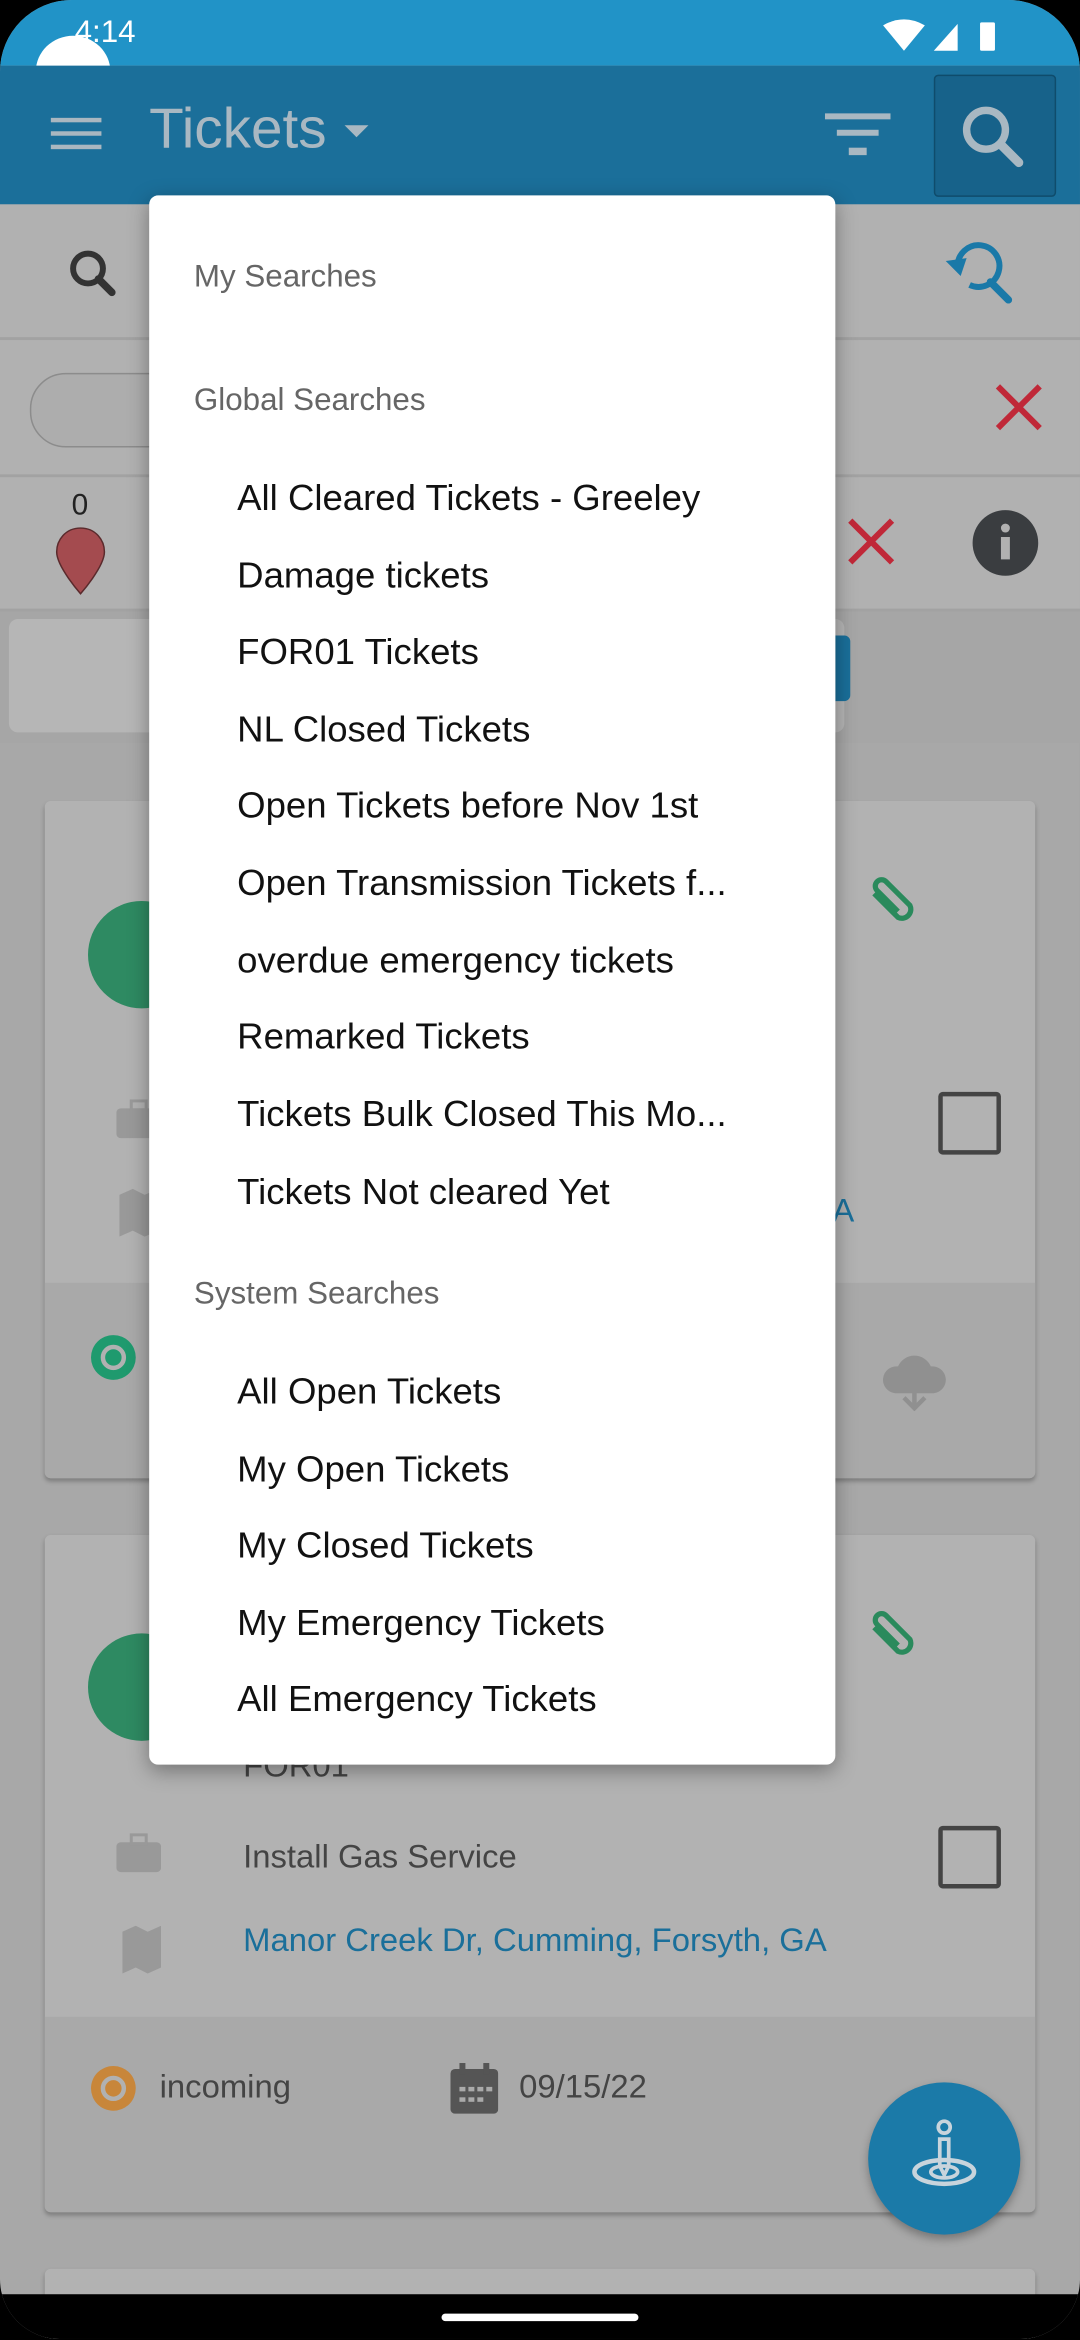 The image size is (1080, 2340). Describe the element at coordinates (520, 577) in the screenshot. I see `menu-item: Damage tickets` at that location.